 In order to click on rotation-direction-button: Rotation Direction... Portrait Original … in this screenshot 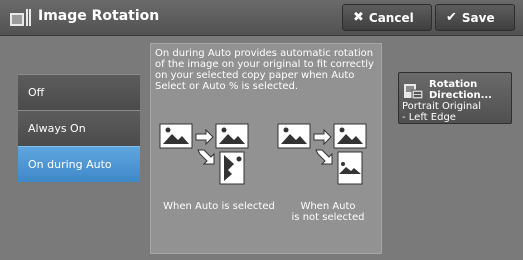, I will do `click(455, 98)`.